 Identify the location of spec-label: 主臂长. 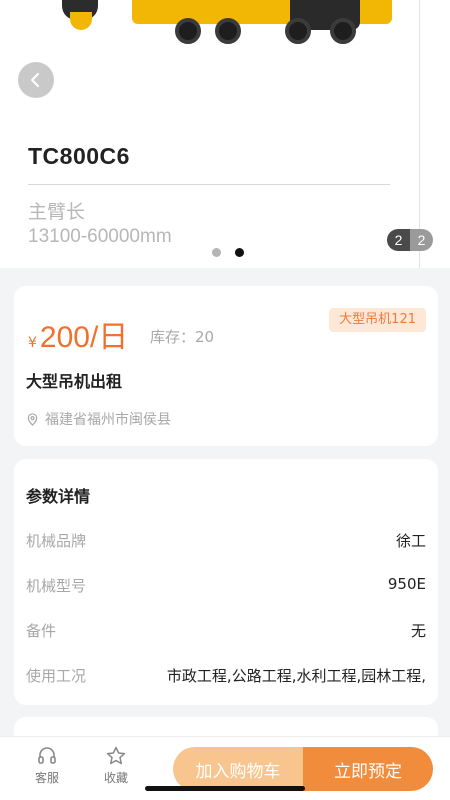
(57, 212).